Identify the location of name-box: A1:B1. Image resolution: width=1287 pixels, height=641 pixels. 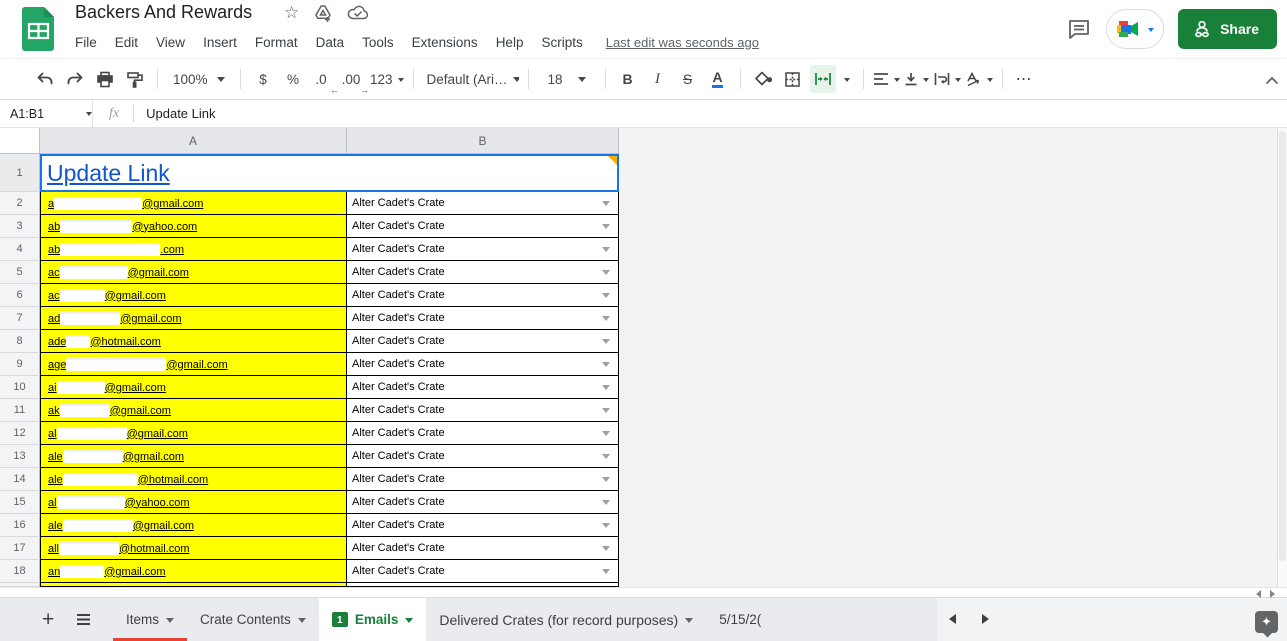
(46, 114).